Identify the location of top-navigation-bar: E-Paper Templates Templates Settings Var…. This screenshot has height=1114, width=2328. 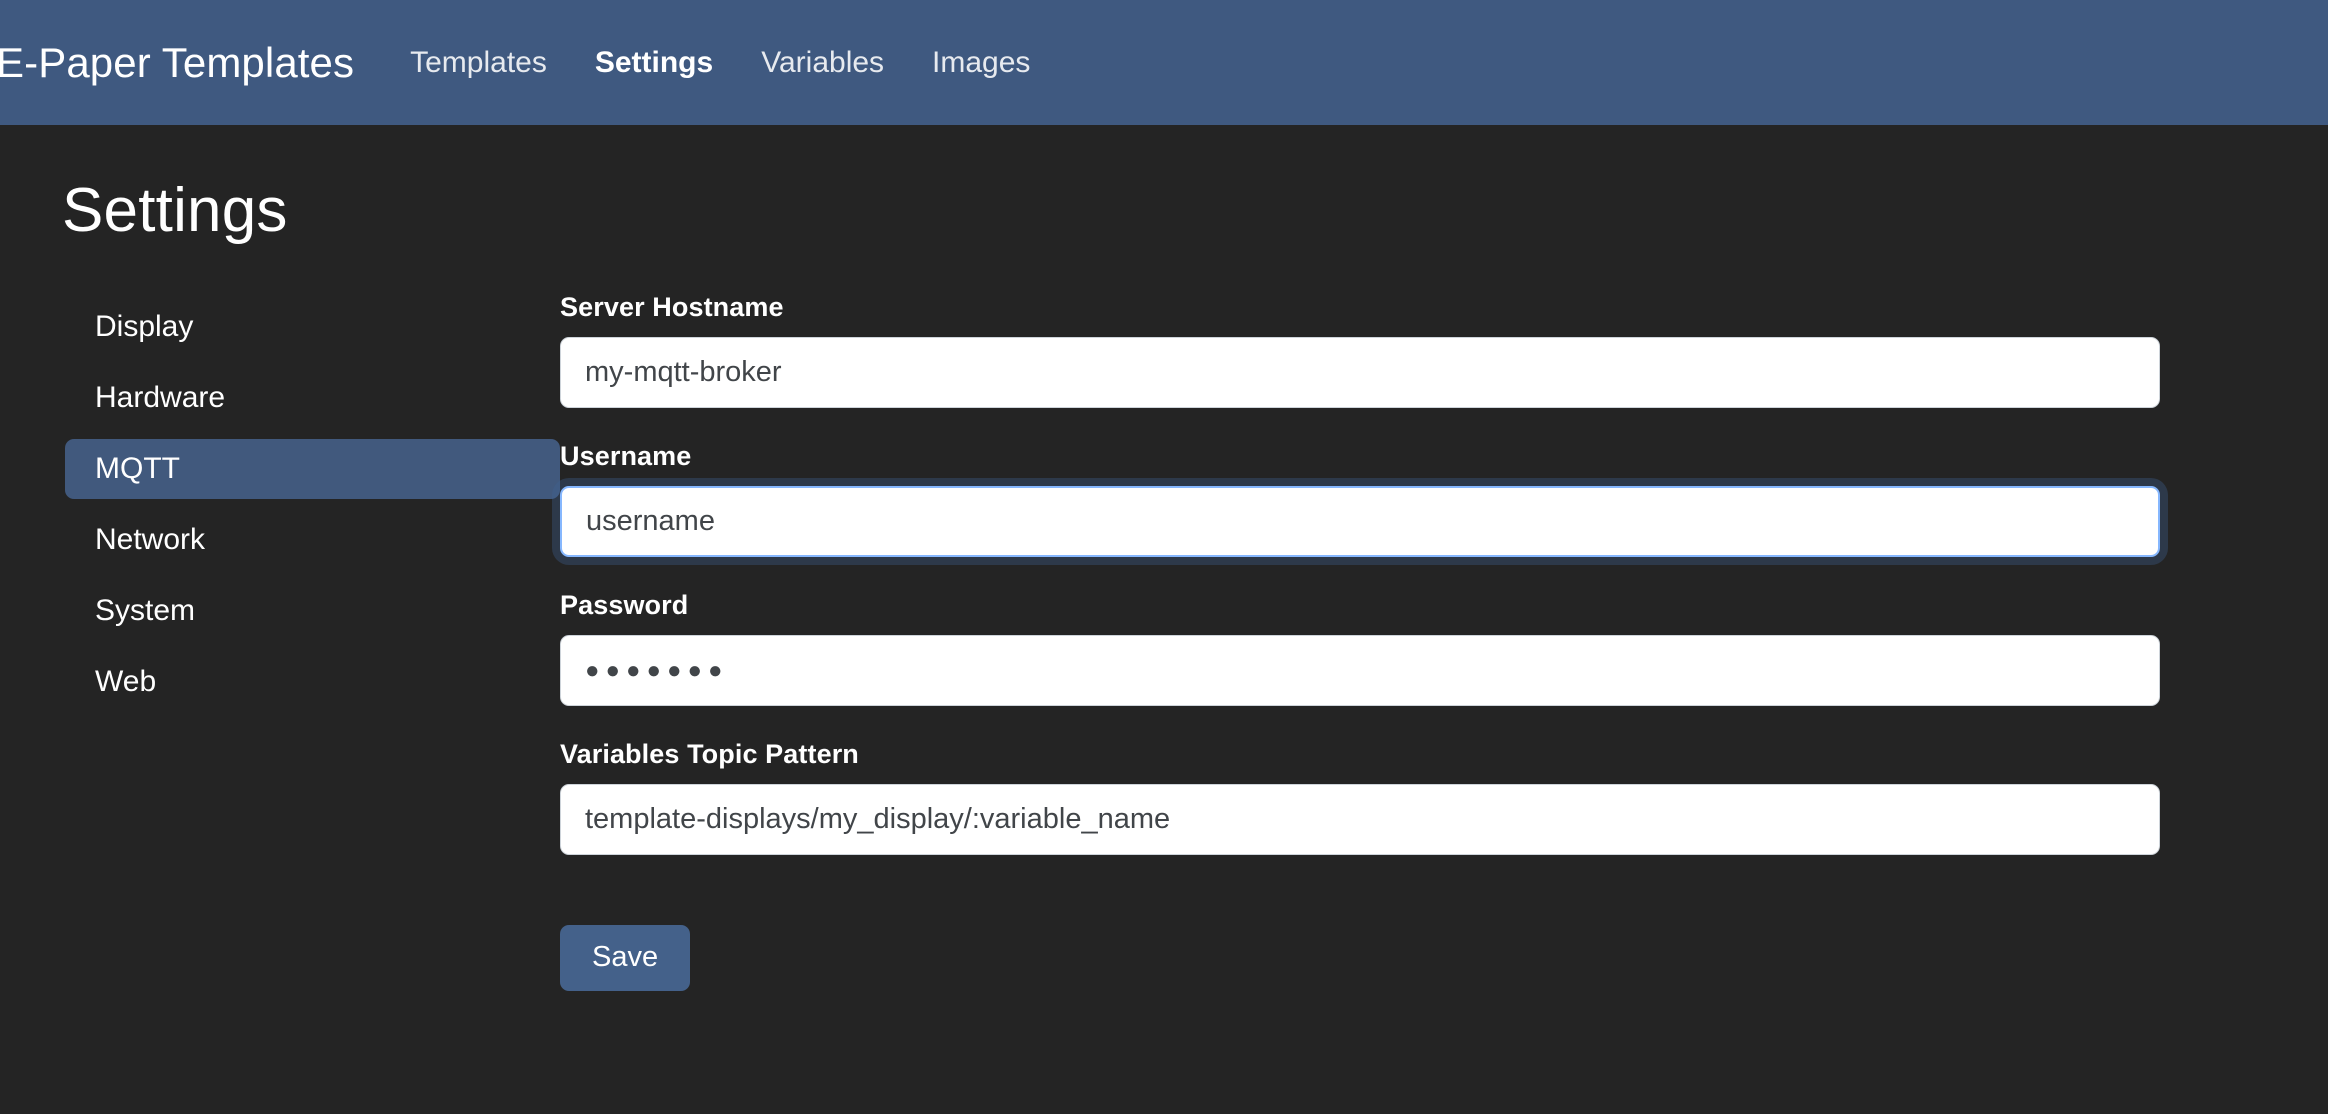
(1164, 62).